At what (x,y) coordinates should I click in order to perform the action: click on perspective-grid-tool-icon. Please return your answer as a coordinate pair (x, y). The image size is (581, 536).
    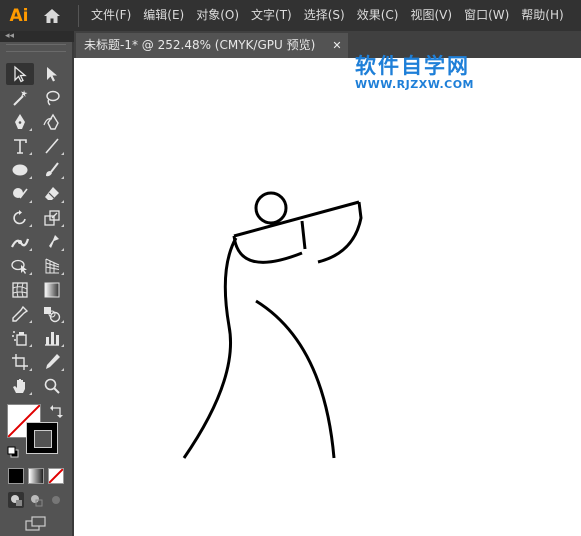
    Looking at the image, I should click on (52, 266).